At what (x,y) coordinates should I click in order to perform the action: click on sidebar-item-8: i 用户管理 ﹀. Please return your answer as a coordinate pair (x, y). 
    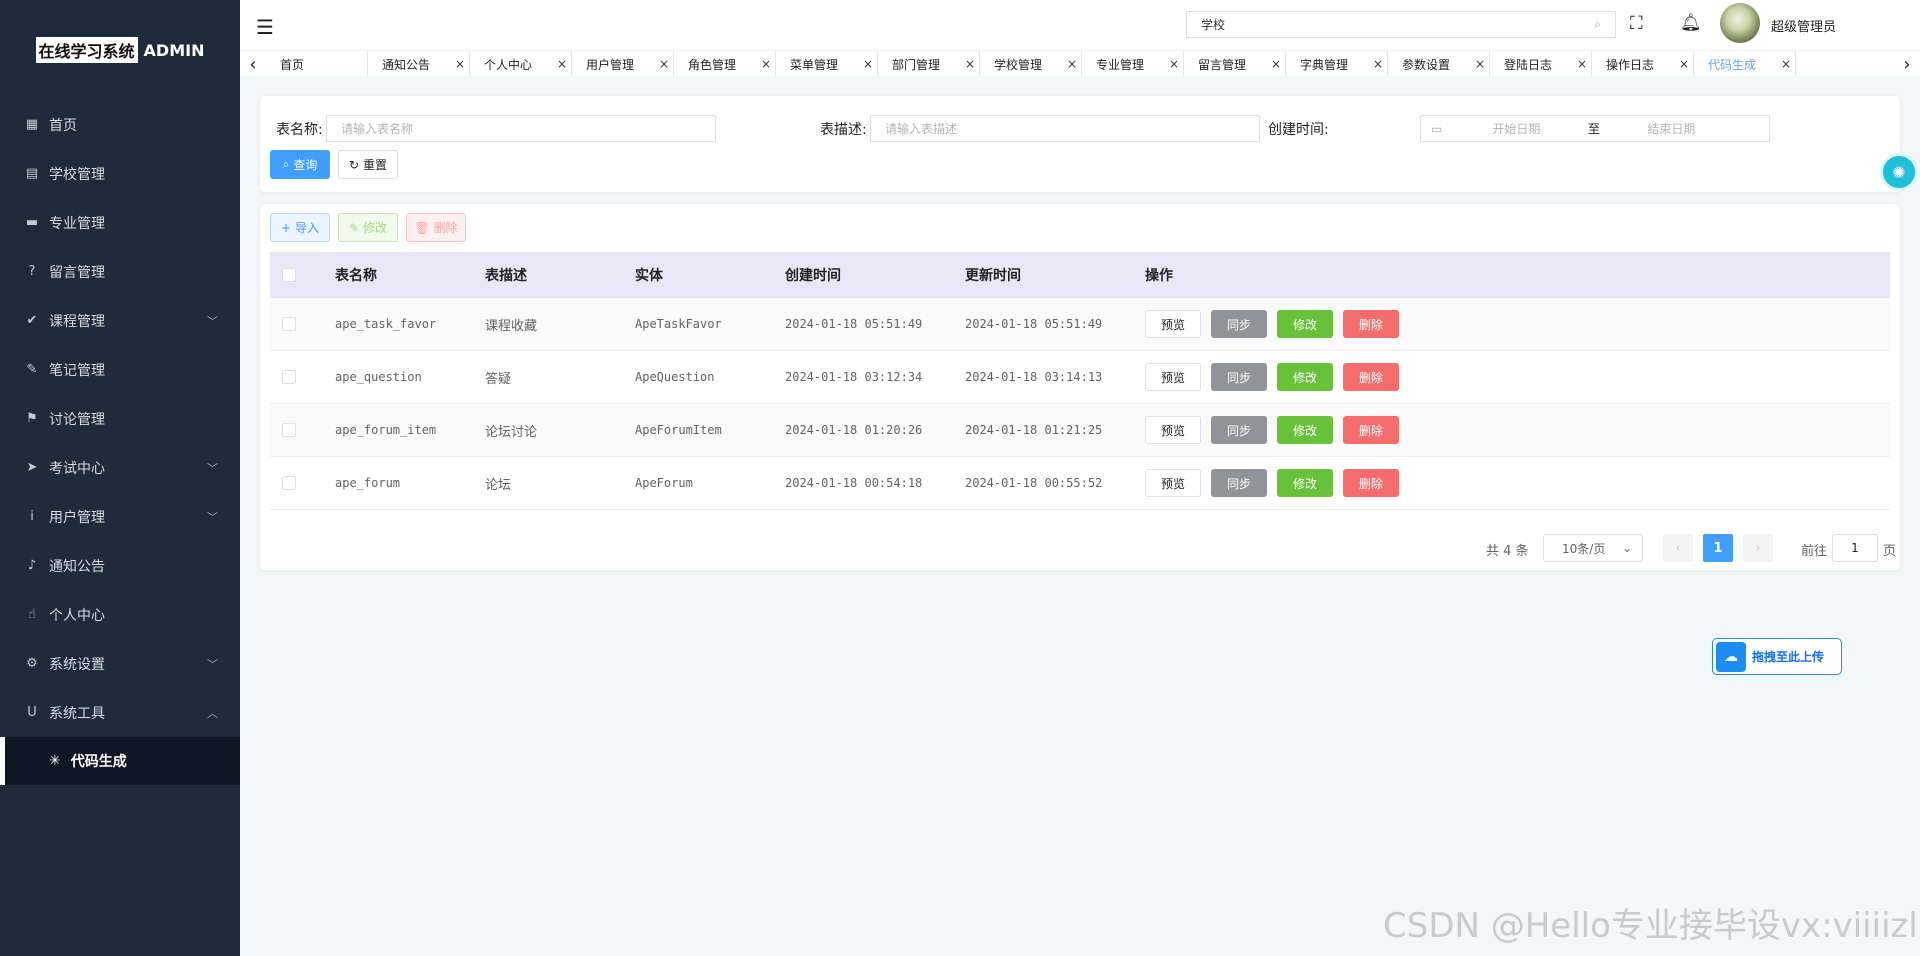
    Looking at the image, I should click on (120, 516).